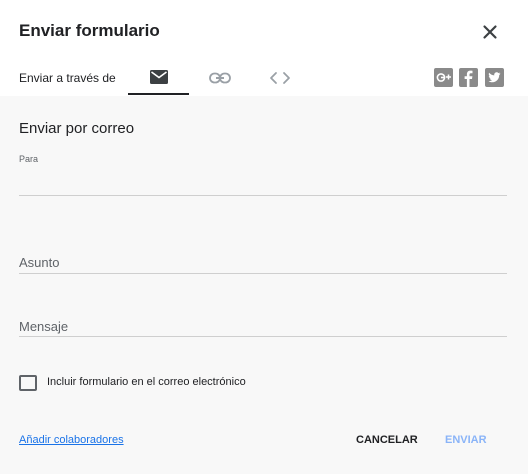  I want to click on tab-email, so click(158, 77).